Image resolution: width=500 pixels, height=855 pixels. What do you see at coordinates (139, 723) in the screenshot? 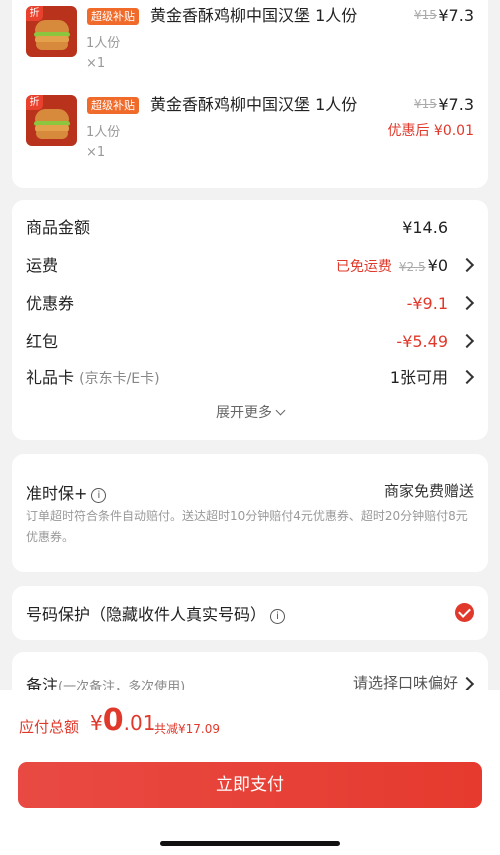
I see `amount-decimal: .01` at bounding box center [139, 723].